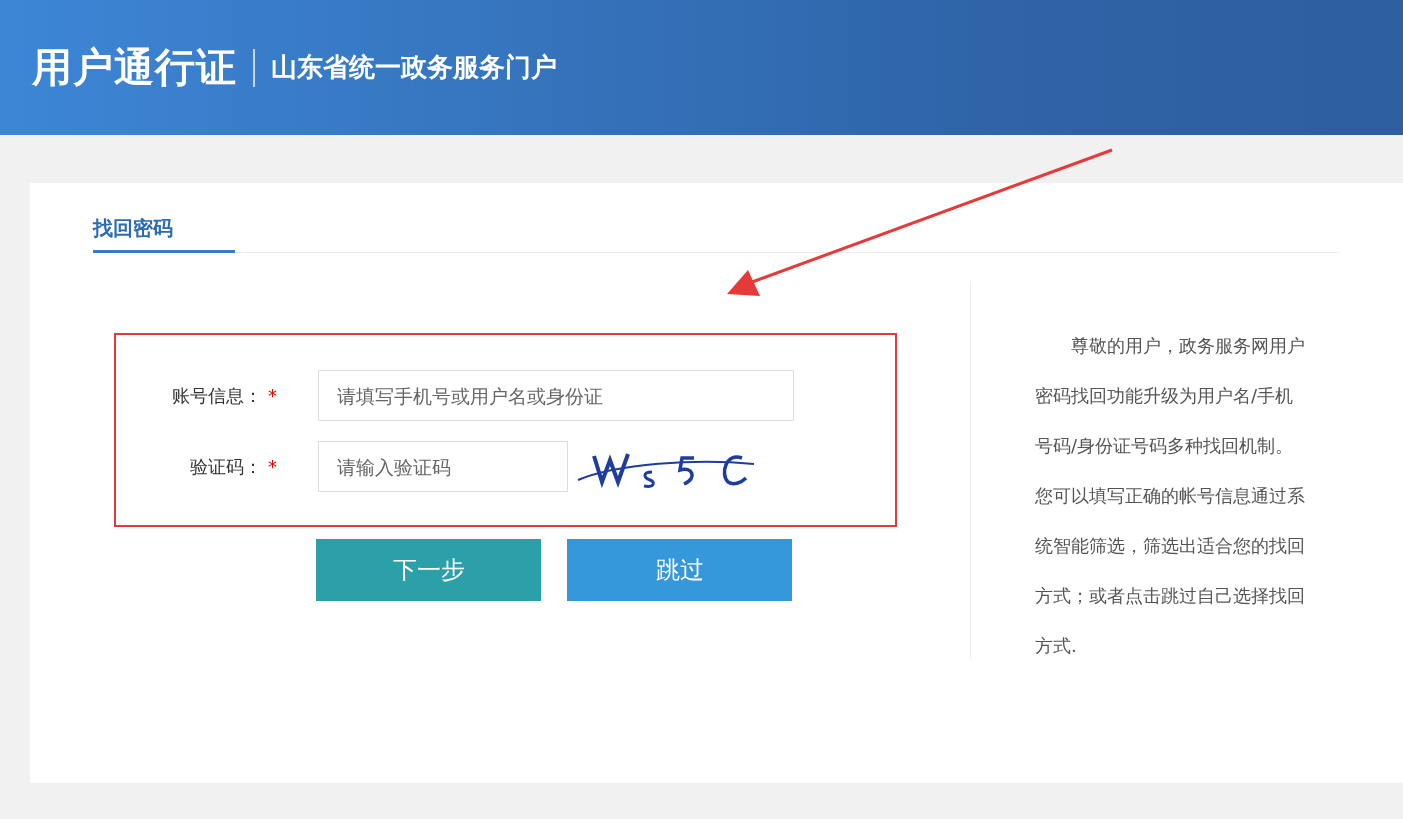  What do you see at coordinates (1170, 496) in the screenshot?
I see `notice-text: 尊敬的用户，政务服务网用户密码找回功能升级为用户名/手机号码/身份证号码多种找回机制。您可以填写正确的帐号信息通过系统智能筛选，筛选出适合您的找回方式；或者点击跳过自己选择找回方式.` at bounding box center [1170, 496].